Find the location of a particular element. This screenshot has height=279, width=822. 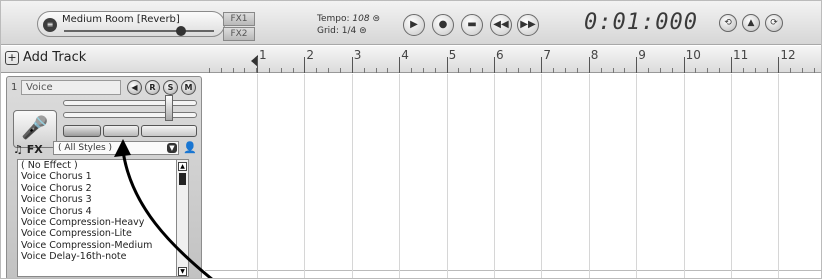

effect-list-item: Voice Compression-Lite is located at coordinates (103, 233).